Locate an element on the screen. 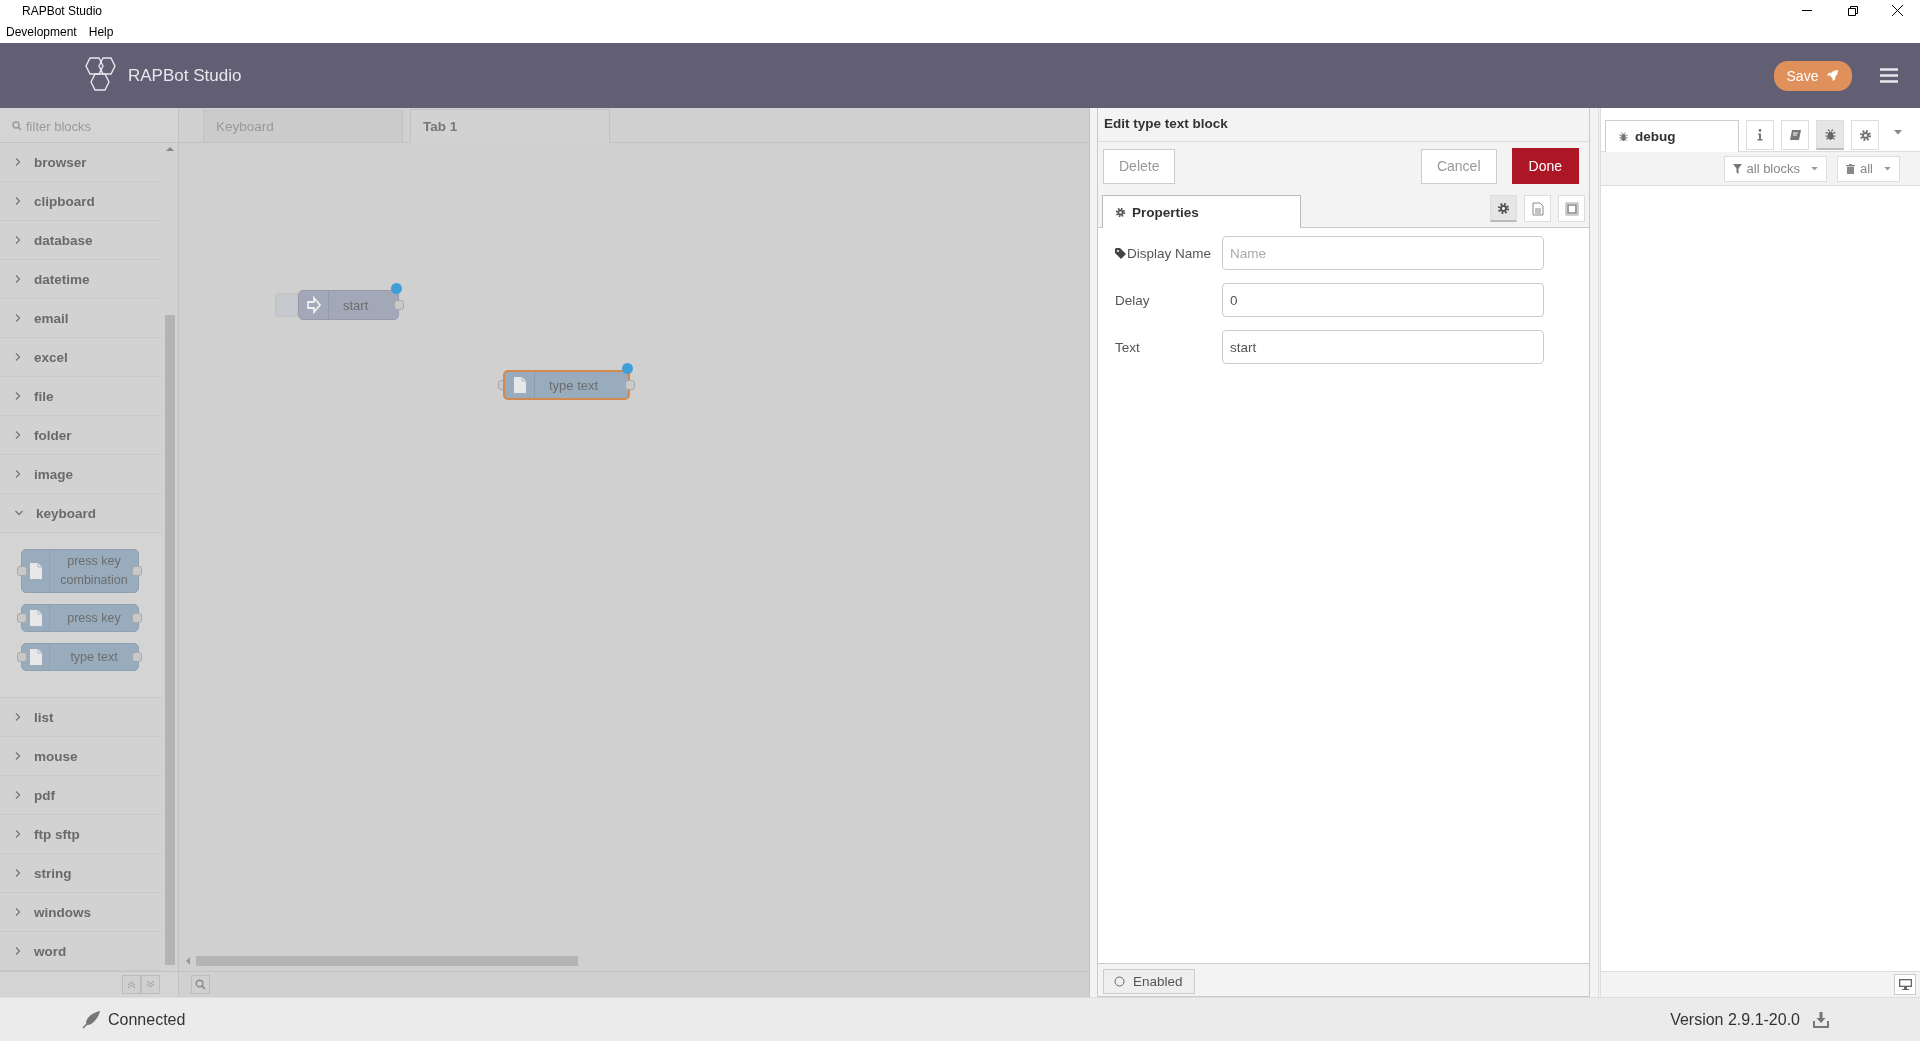 The width and height of the screenshot is (1920, 1041). input-field: start is located at coordinates (1383, 347).